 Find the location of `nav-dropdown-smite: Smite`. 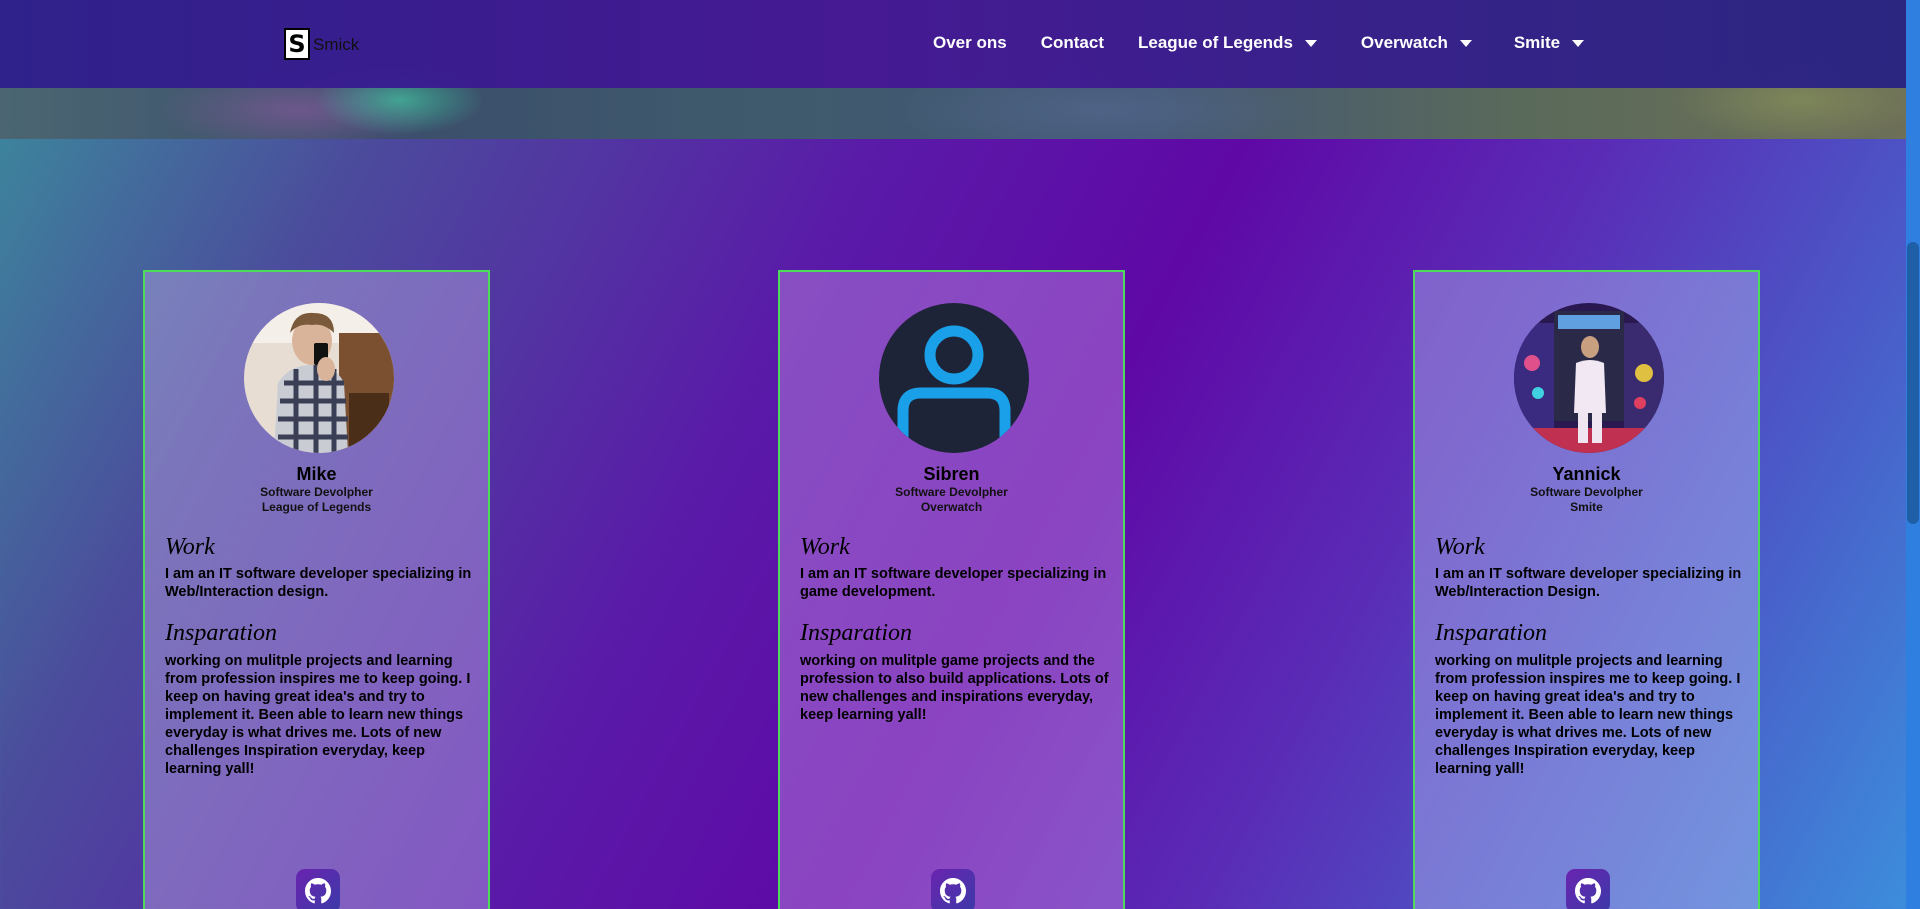

nav-dropdown-smite: Smite is located at coordinates (1549, 43).